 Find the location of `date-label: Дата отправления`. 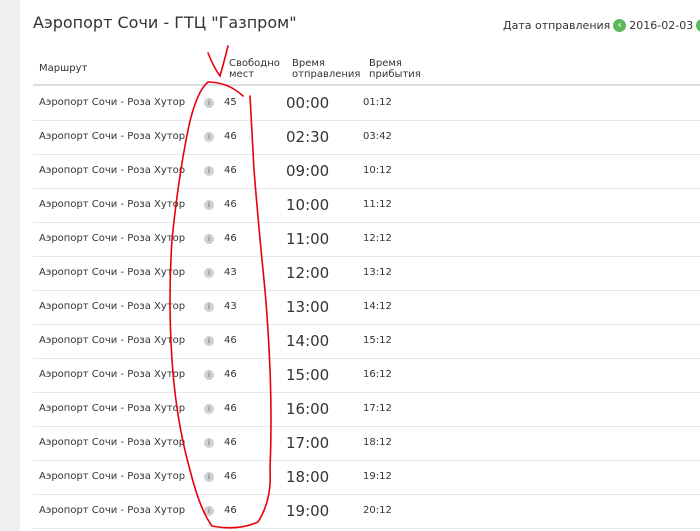

date-label: Дата отправления is located at coordinates (557, 25).